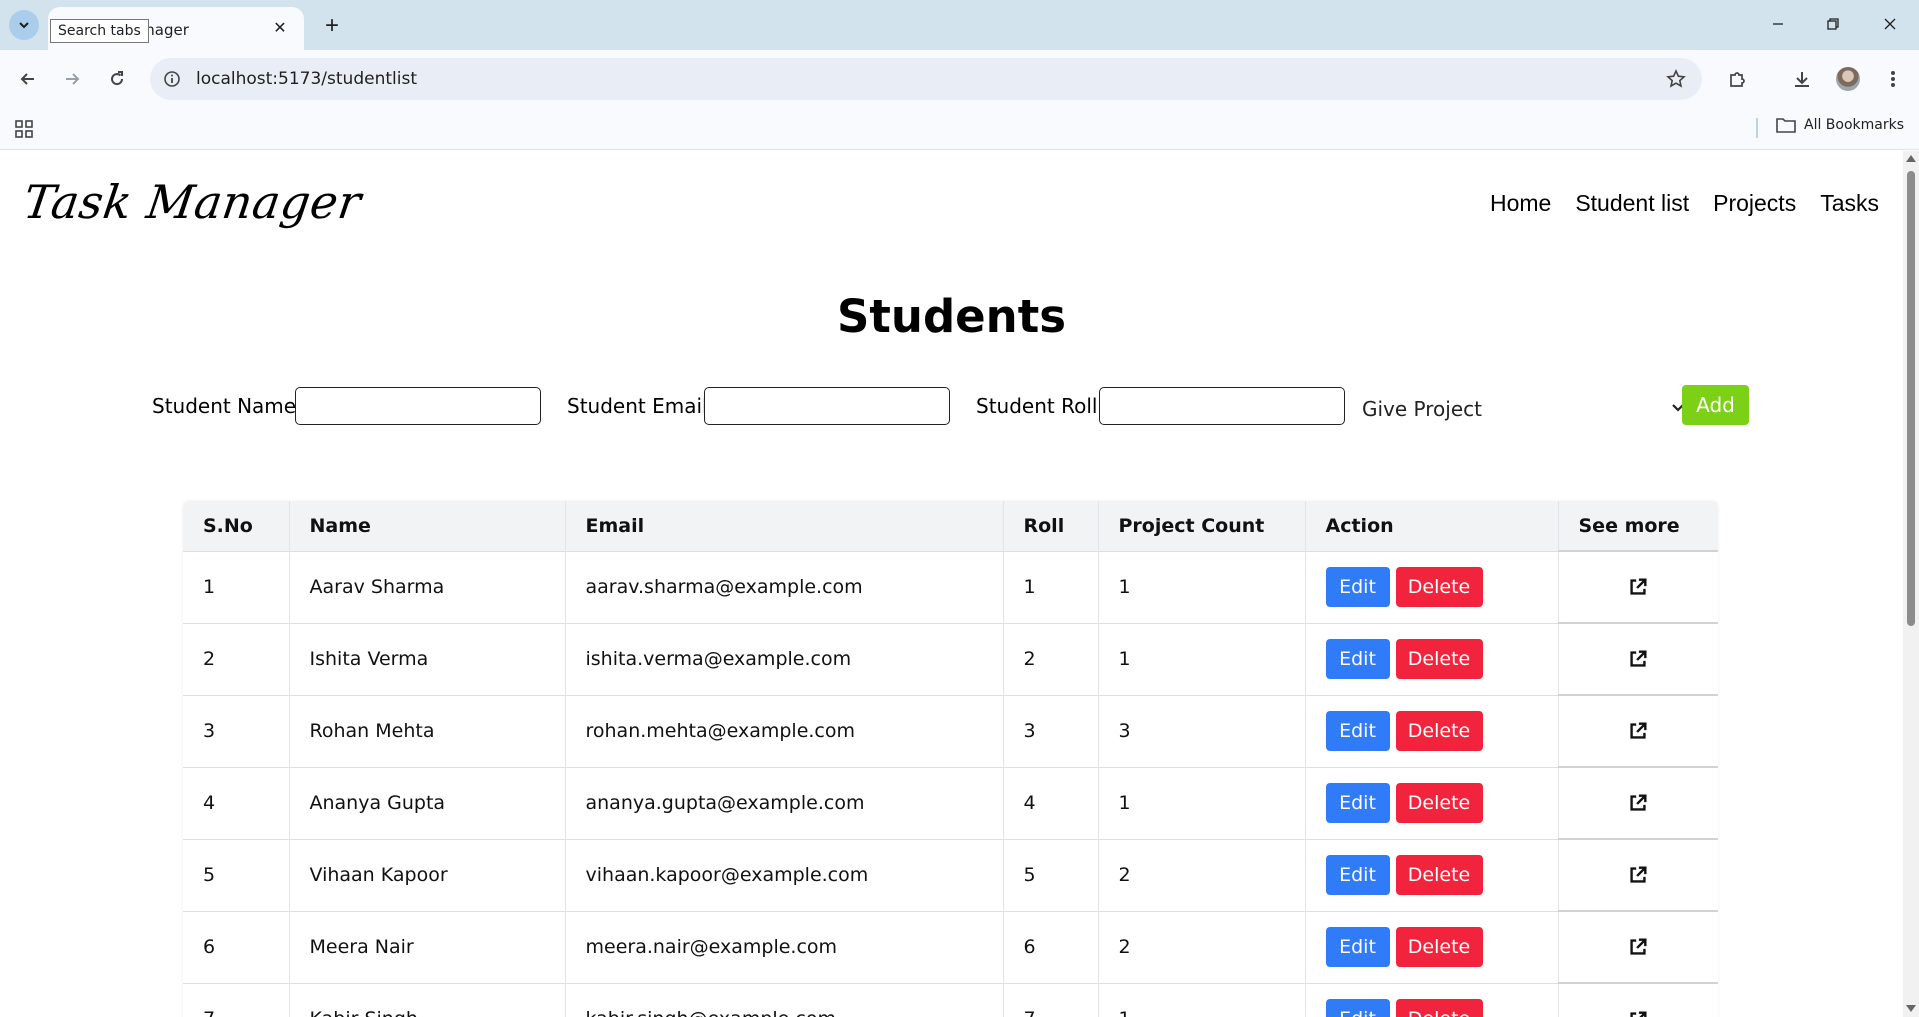 This screenshot has width=1919, height=1017. What do you see at coordinates (1202, 730) in the screenshot?
I see `cell-project-count: 3` at bounding box center [1202, 730].